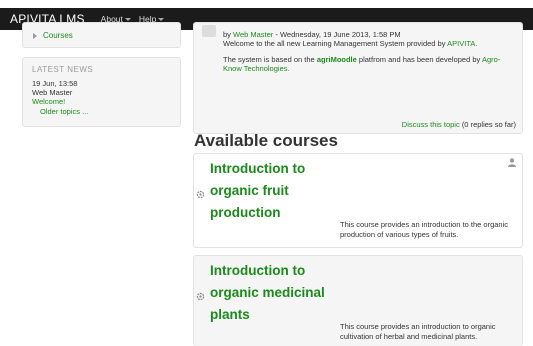 Image resolution: width=533 pixels, height=346 pixels. I want to click on replies-count: (0 replies so far), so click(488, 124).